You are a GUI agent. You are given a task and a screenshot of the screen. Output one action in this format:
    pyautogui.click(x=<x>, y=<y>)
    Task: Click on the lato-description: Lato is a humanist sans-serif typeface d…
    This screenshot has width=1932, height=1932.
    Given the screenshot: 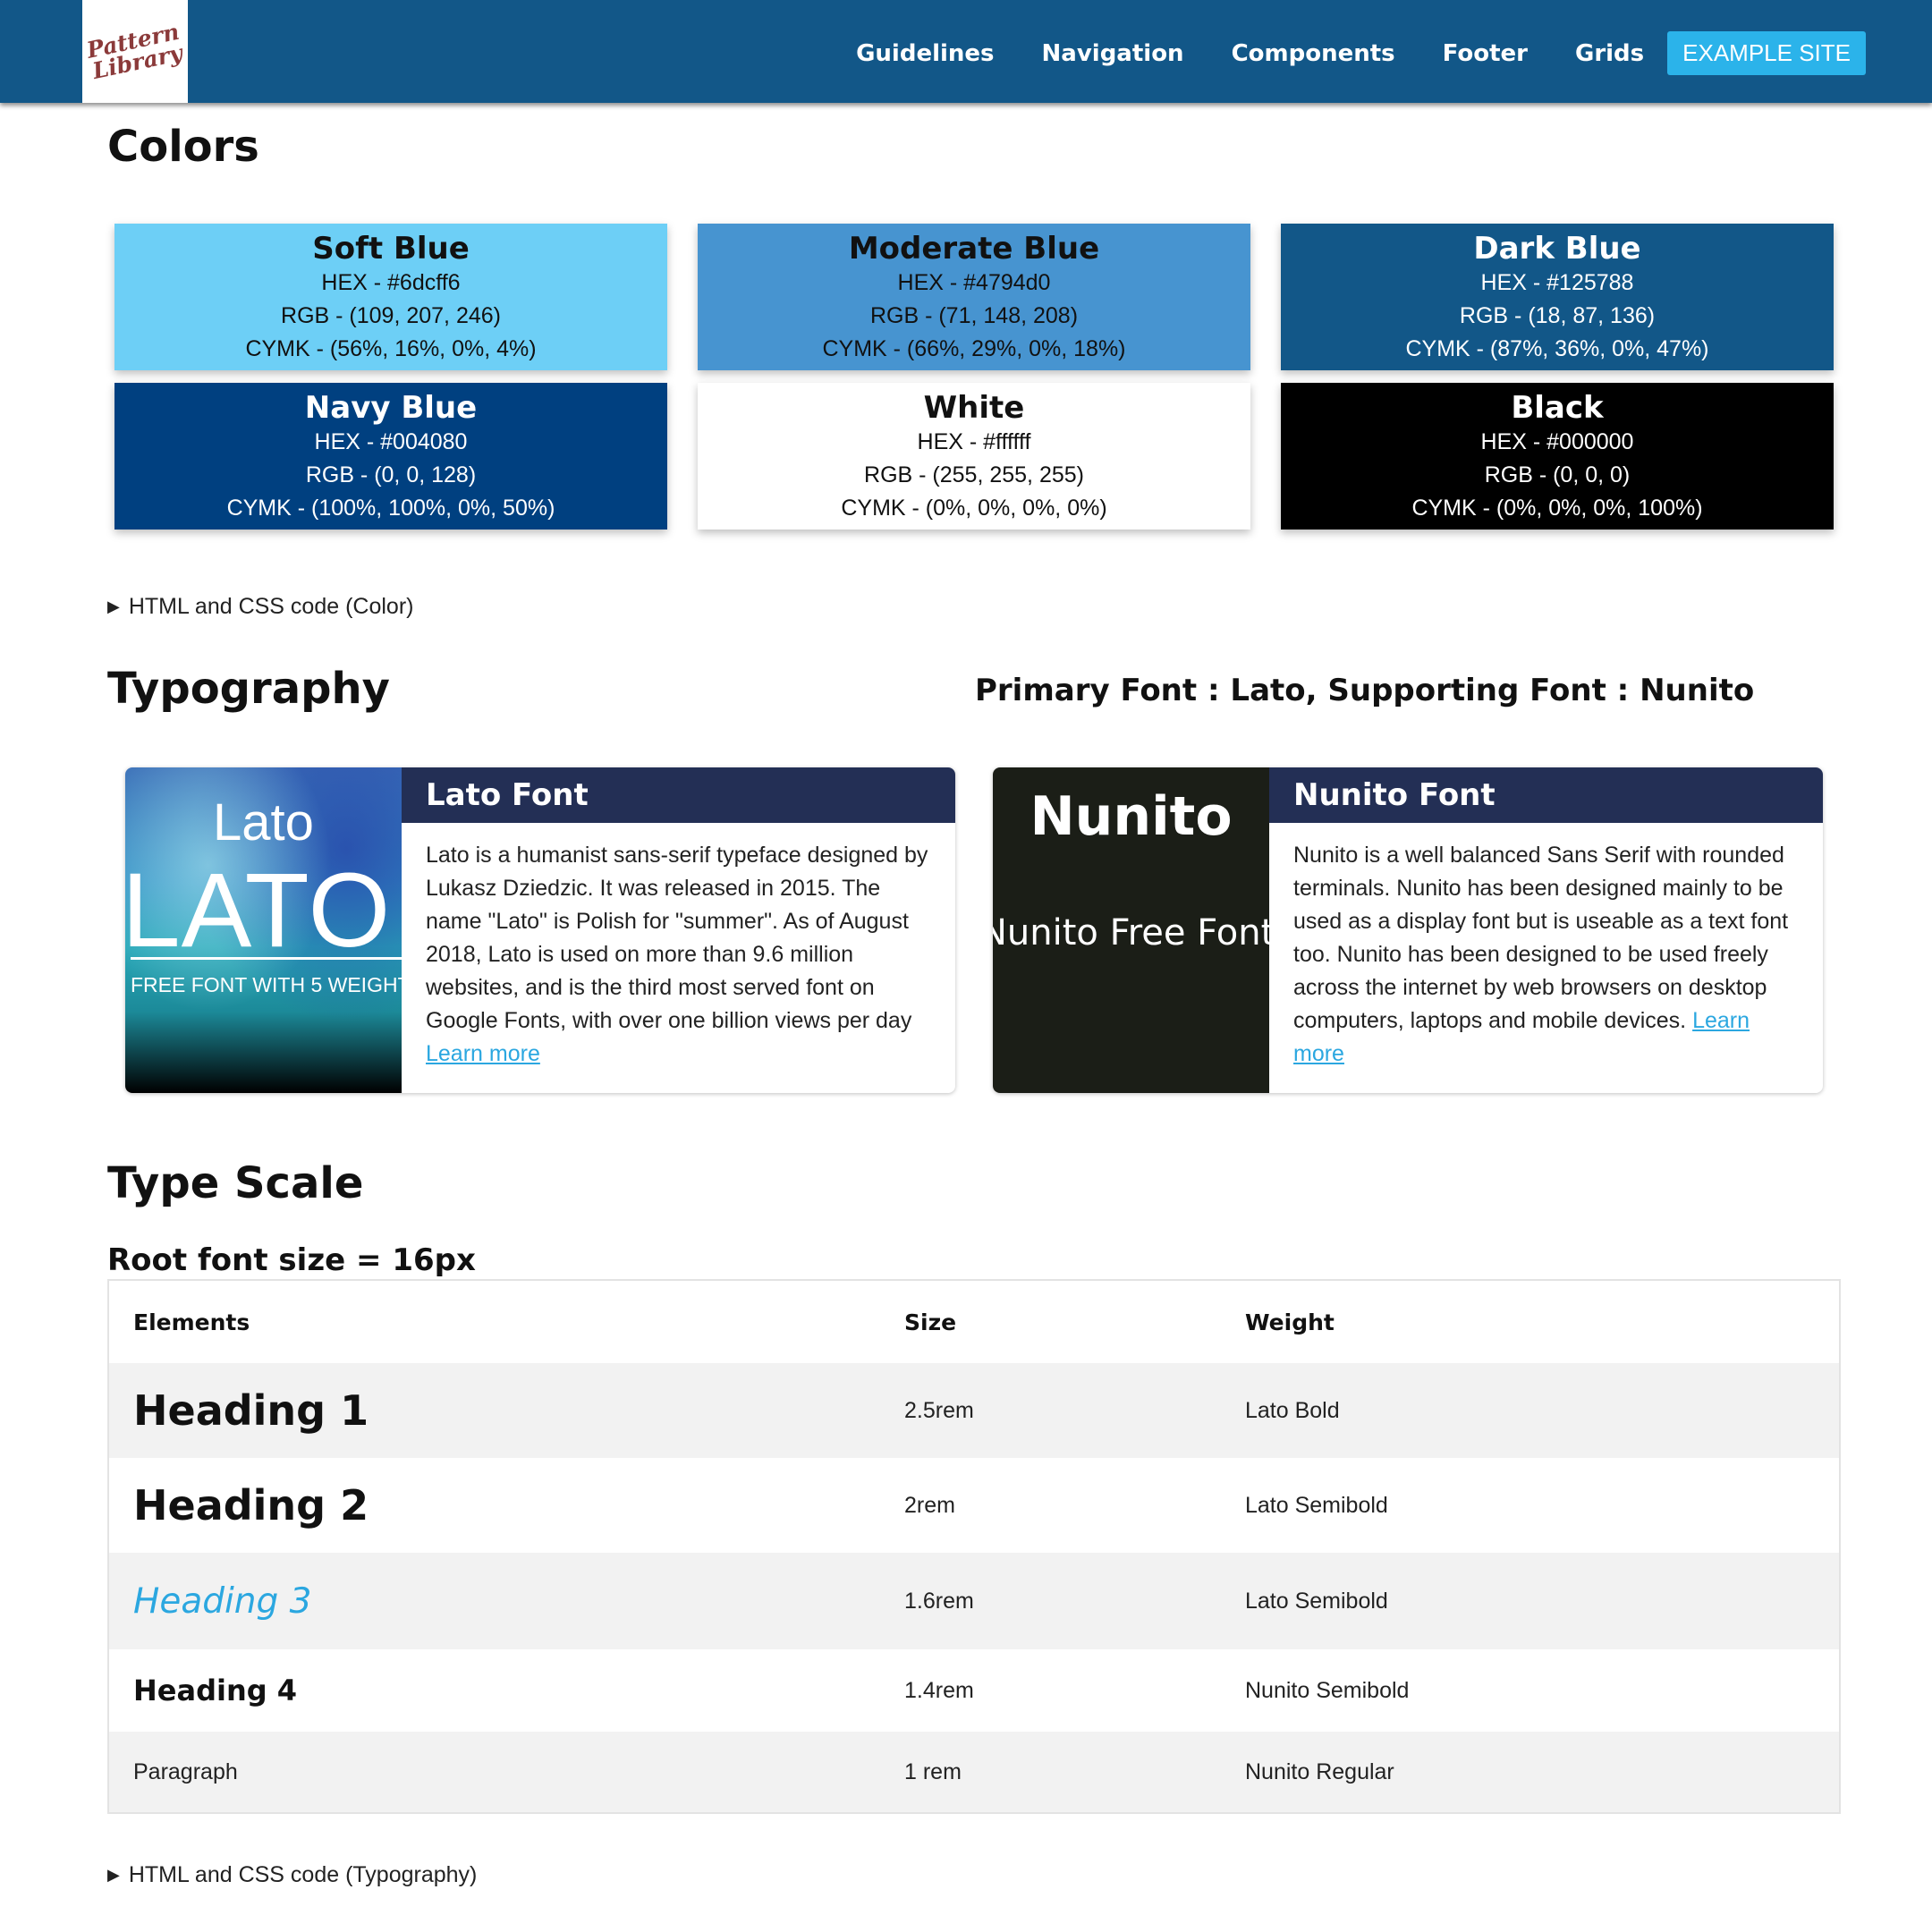 What is the action you would take?
    pyautogui.click(x=677, y=938)
    